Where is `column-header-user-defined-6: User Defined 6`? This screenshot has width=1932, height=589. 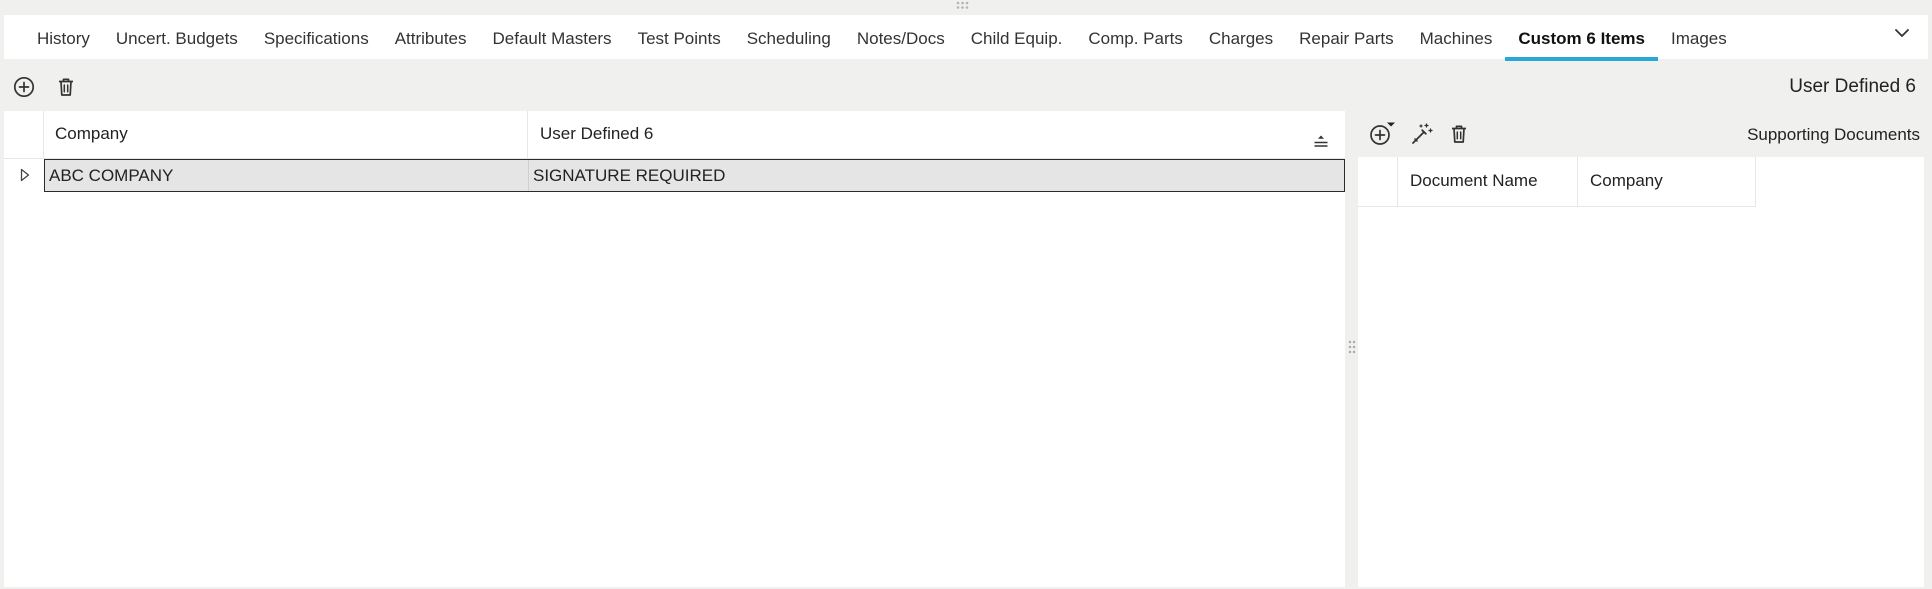
column-header-user-defined-6: User Defined 6 is located at coordinates (936, 134).